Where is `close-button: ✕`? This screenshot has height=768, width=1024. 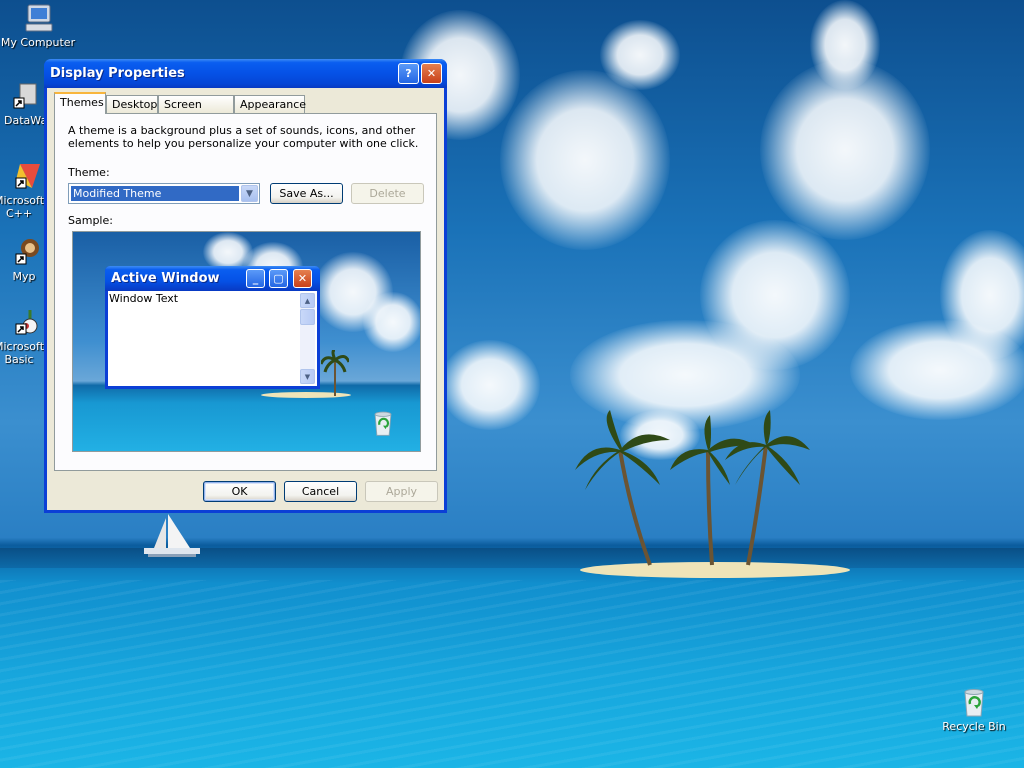 close-button: ✕ is located at coordinates (431, 73).